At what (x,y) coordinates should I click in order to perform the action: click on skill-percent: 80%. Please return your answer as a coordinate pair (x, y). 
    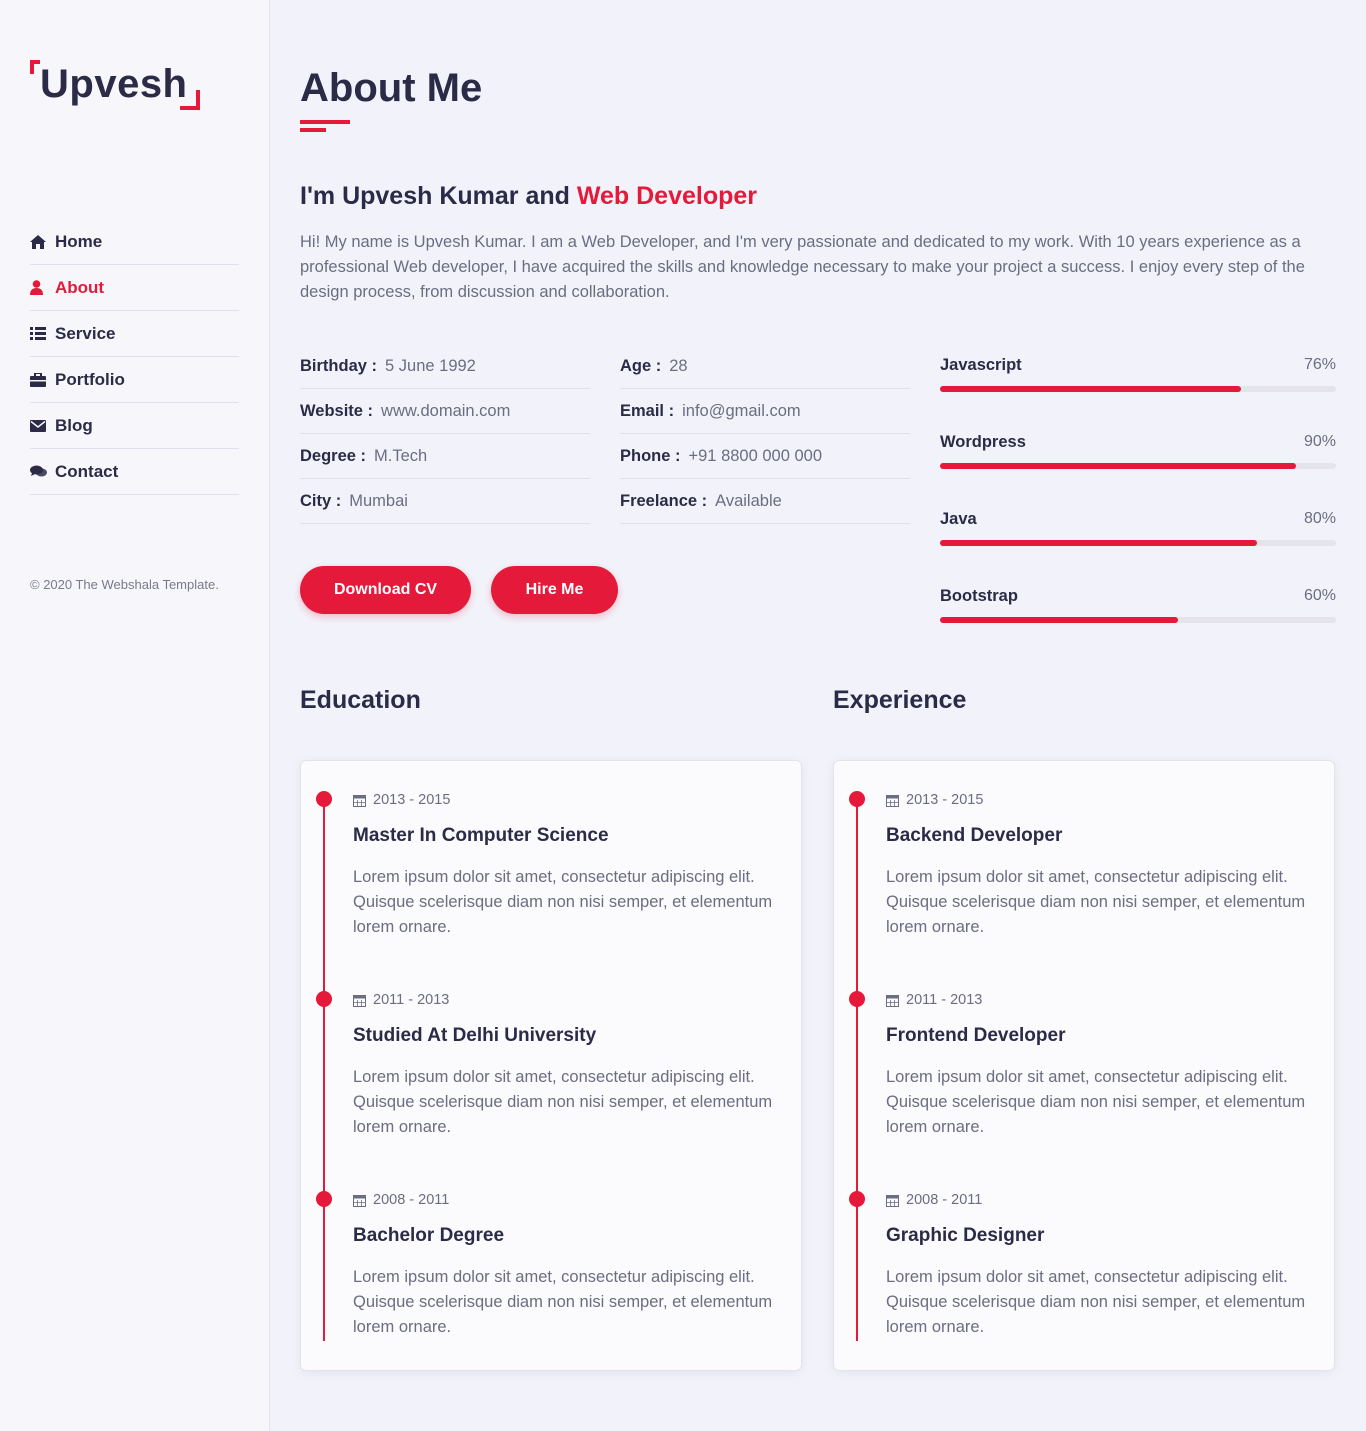
    Looking at the image, I should click on (1319, 518).